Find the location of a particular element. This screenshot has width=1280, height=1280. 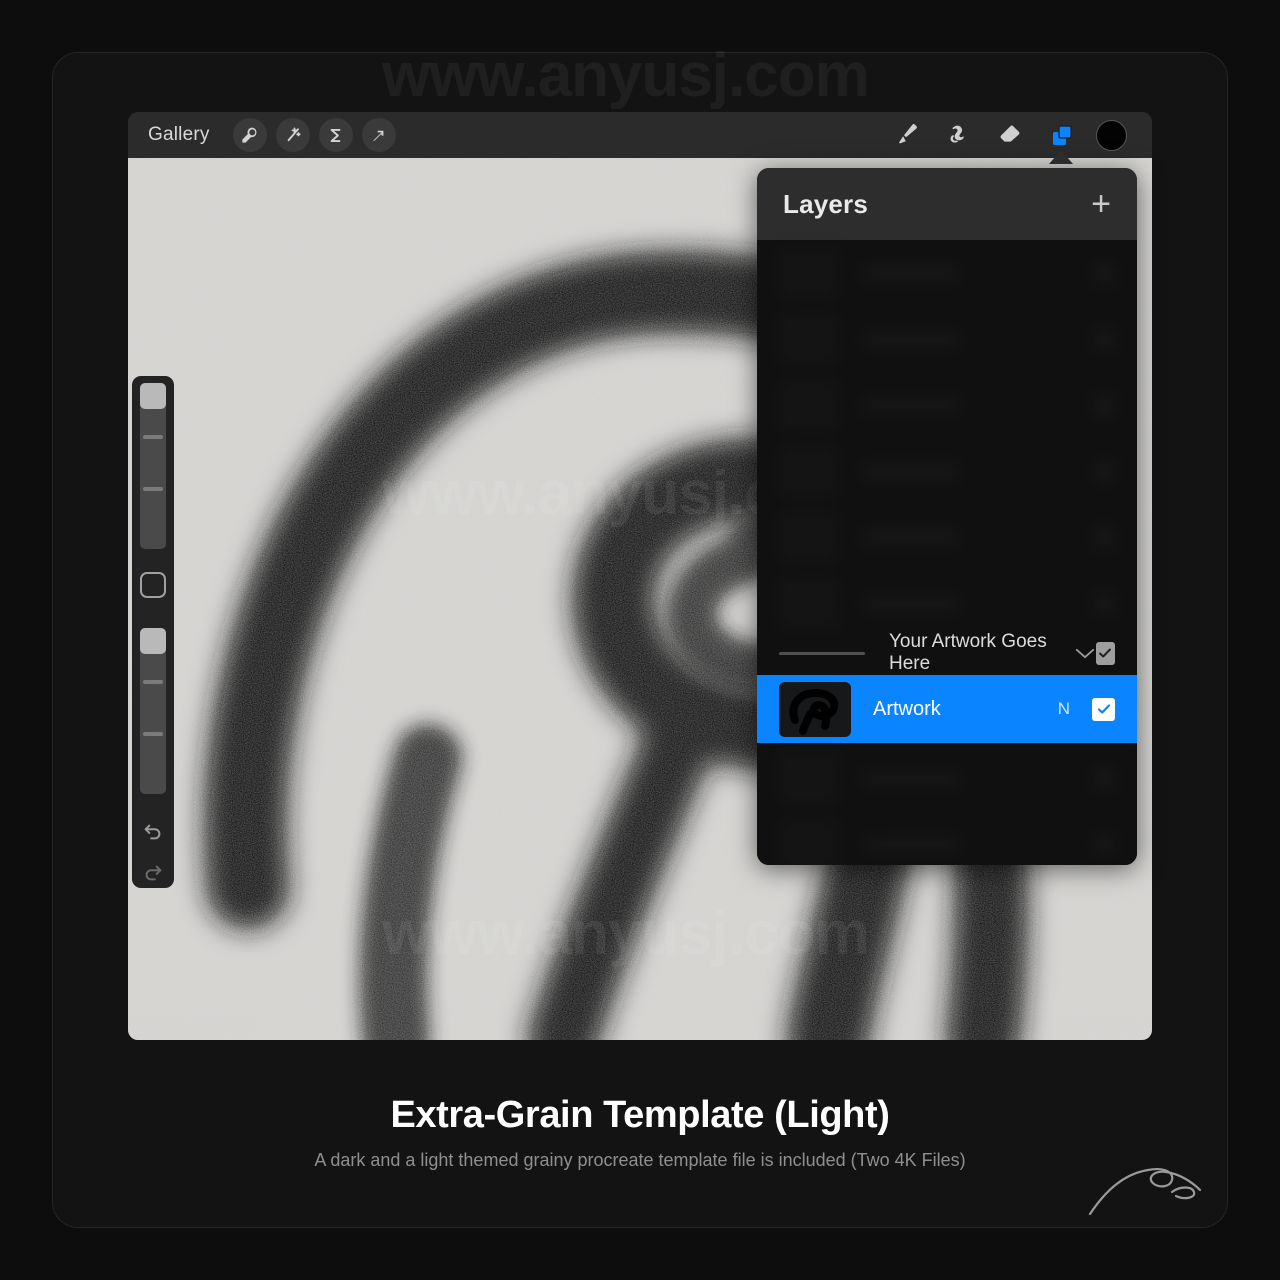

undo-button is located at coordinates (153, 832).